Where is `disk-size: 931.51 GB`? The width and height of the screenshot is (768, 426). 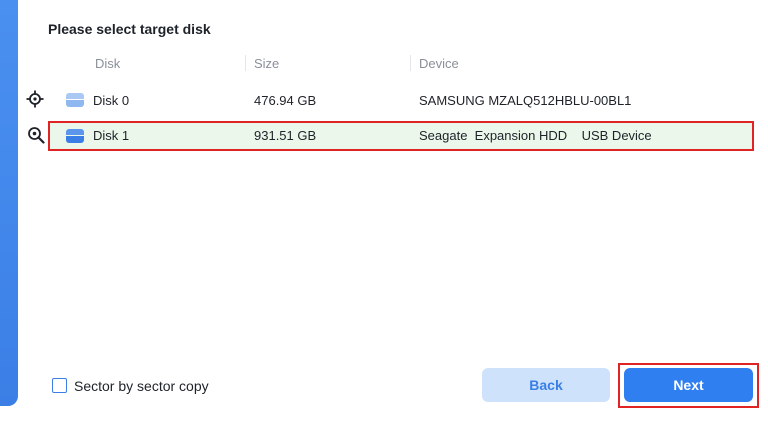 disk-size: 931.51 GB is located at coordinates (285, 135).